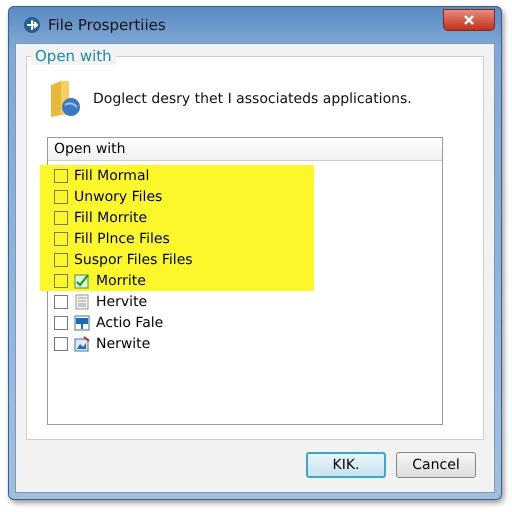 The height and width of the screenshot is (512, 512). Describe the element at coordinates (436, 465) in the screenshot. I see `cancel-button: Cancel` at that location.